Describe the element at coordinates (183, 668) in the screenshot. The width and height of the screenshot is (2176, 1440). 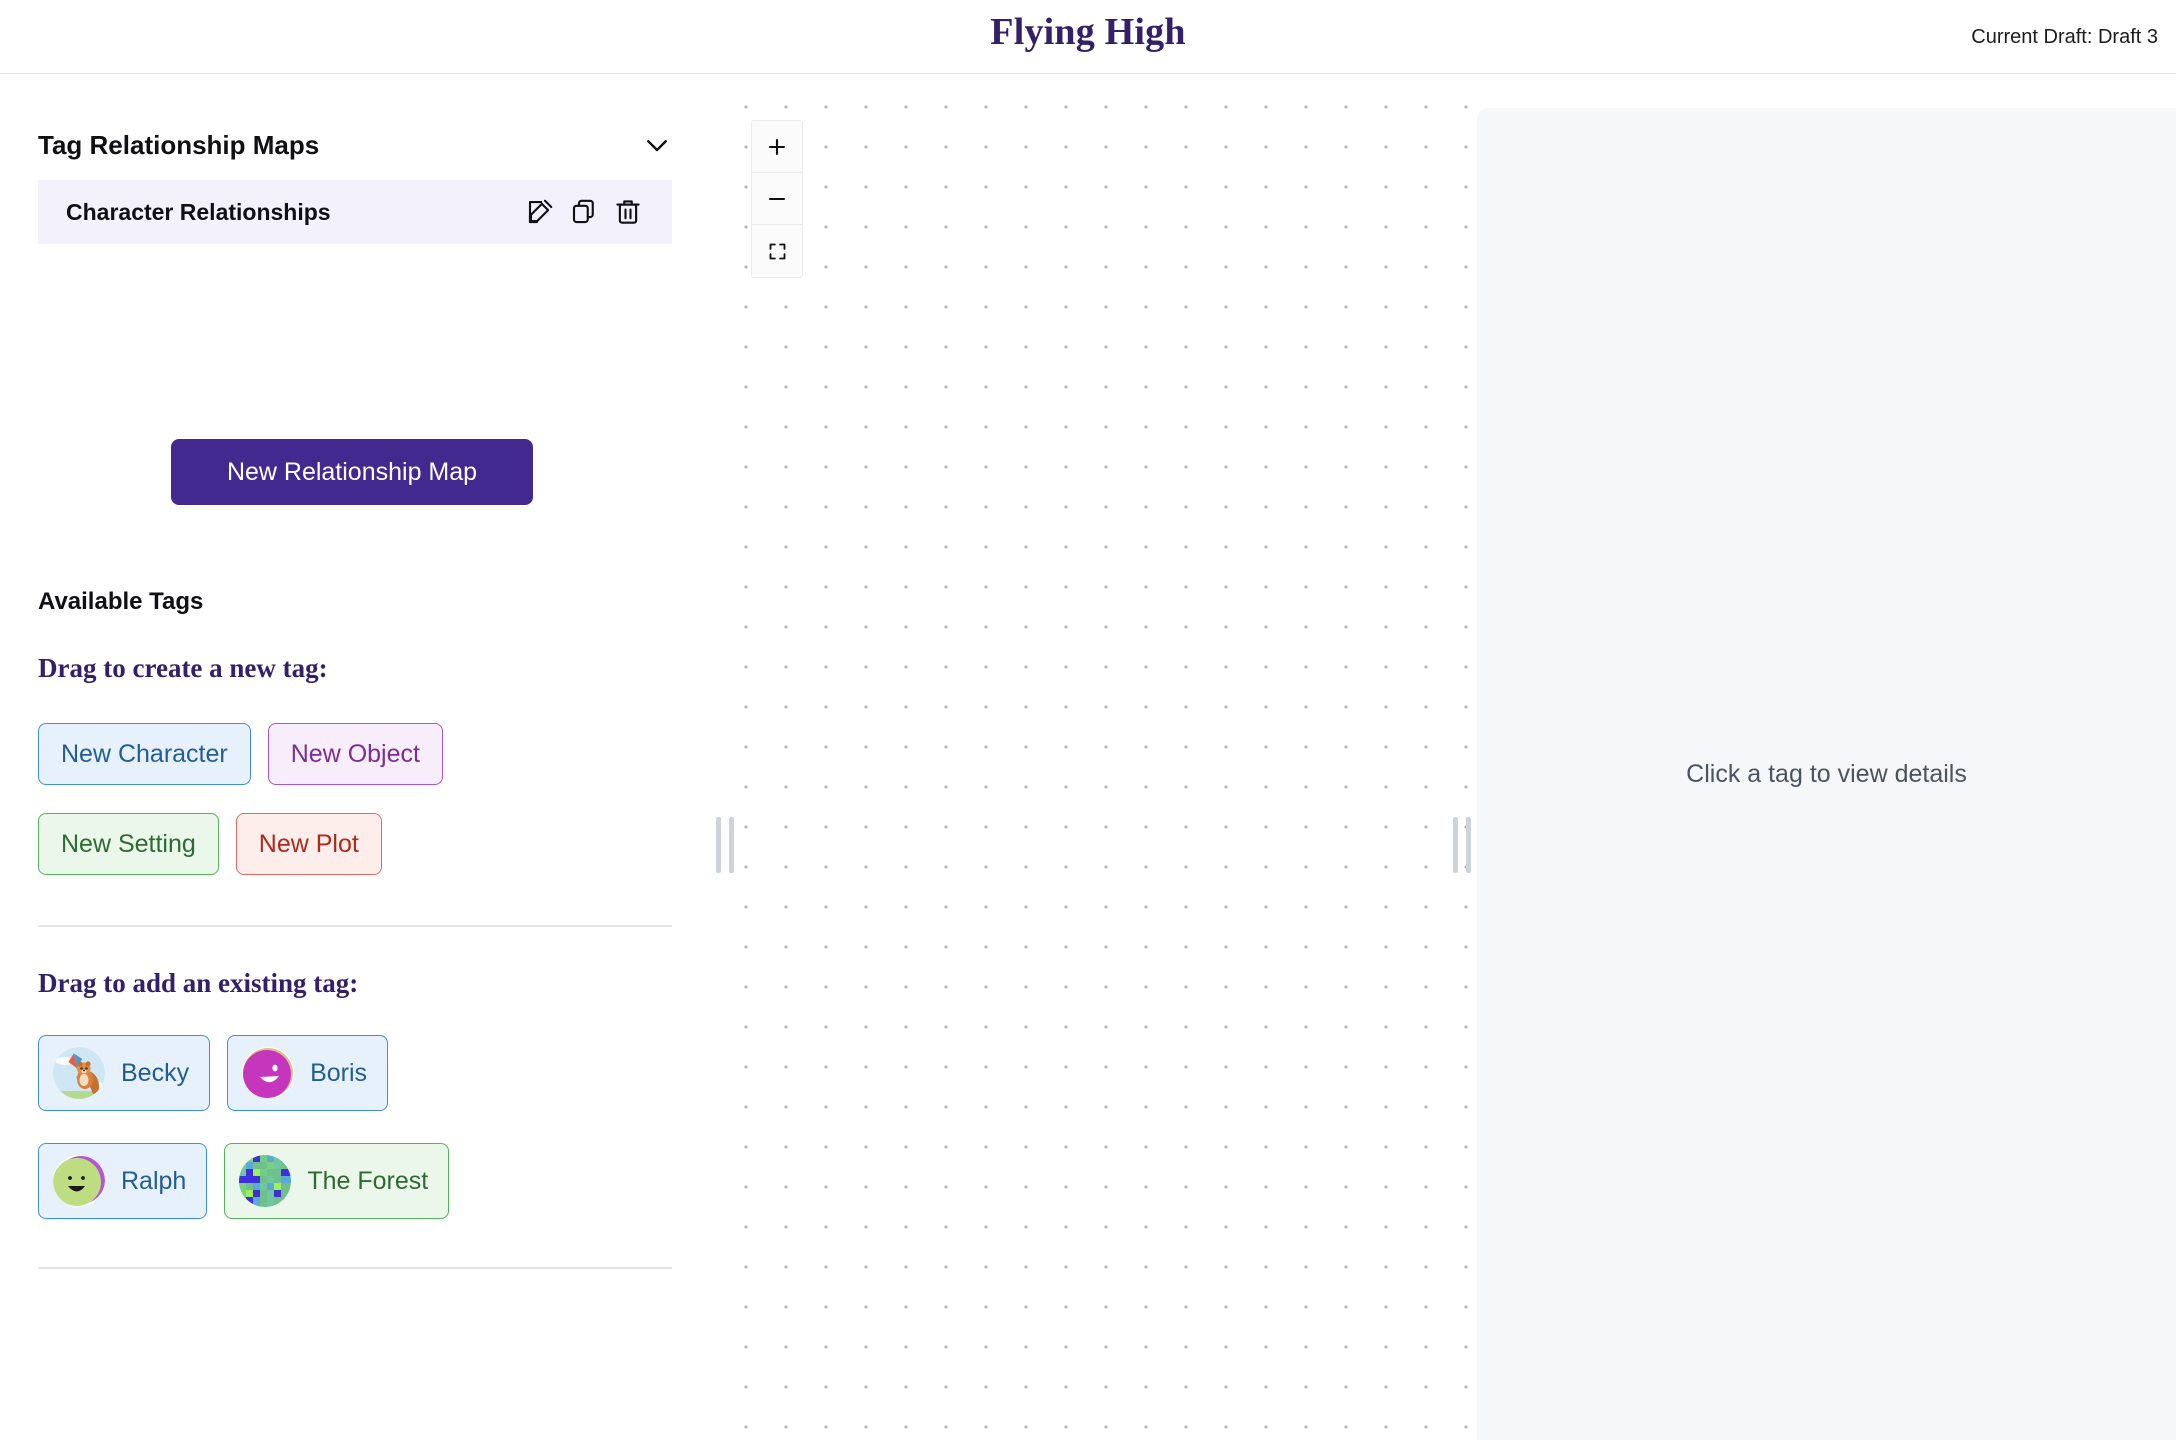
I see `drag-create-hint: Drag to create a new tag:` at that location.